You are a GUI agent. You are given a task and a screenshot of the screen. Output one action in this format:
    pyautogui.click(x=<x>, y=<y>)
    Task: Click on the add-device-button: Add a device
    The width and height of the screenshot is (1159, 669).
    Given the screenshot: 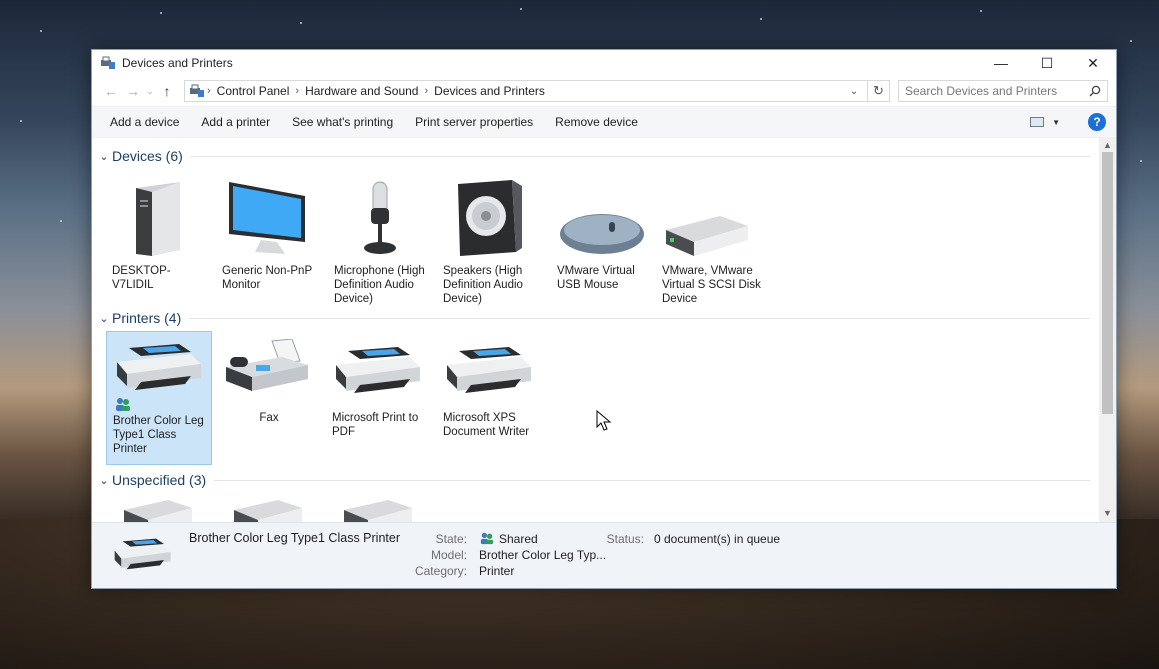 What is the action you would take?
    pyautogui.click(x=144, y=122)
    